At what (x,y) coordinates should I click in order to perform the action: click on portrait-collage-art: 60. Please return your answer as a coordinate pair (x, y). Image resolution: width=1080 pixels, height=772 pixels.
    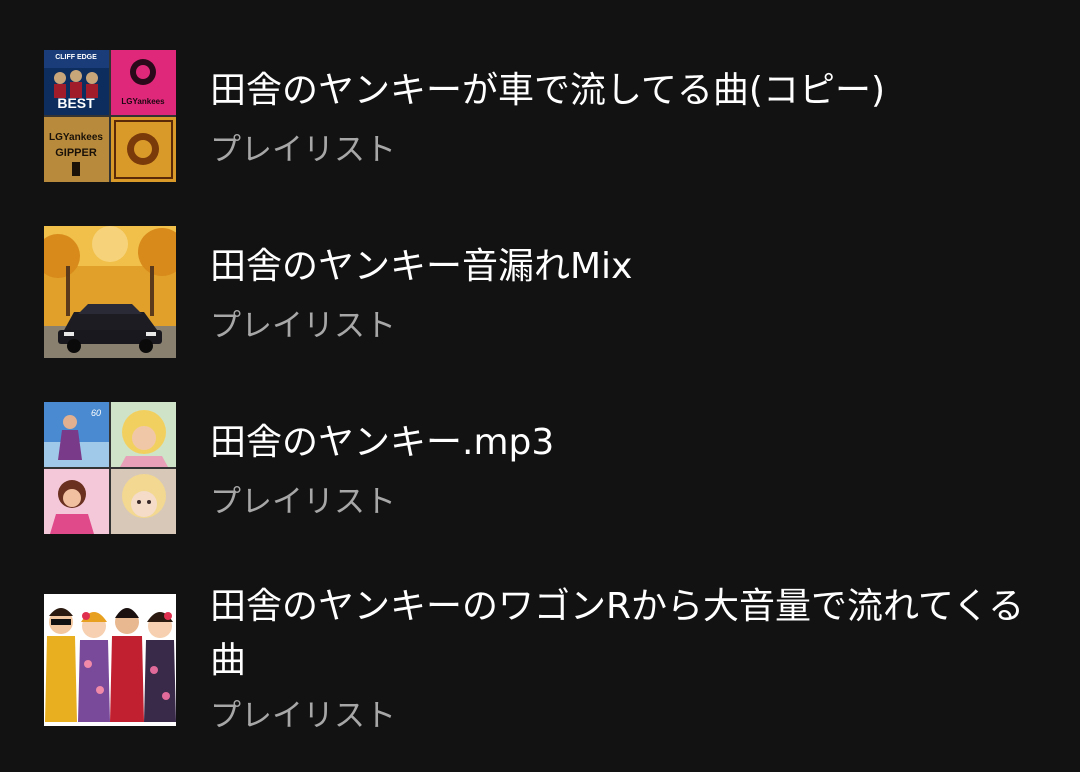
    Looking at the image, I should click on (110, 468).